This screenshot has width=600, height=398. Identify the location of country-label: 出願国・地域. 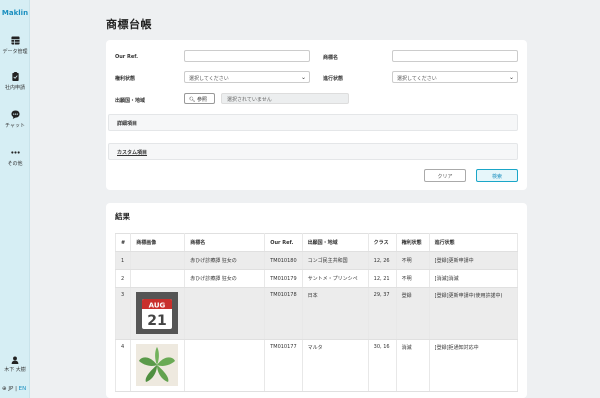
(130, 101).